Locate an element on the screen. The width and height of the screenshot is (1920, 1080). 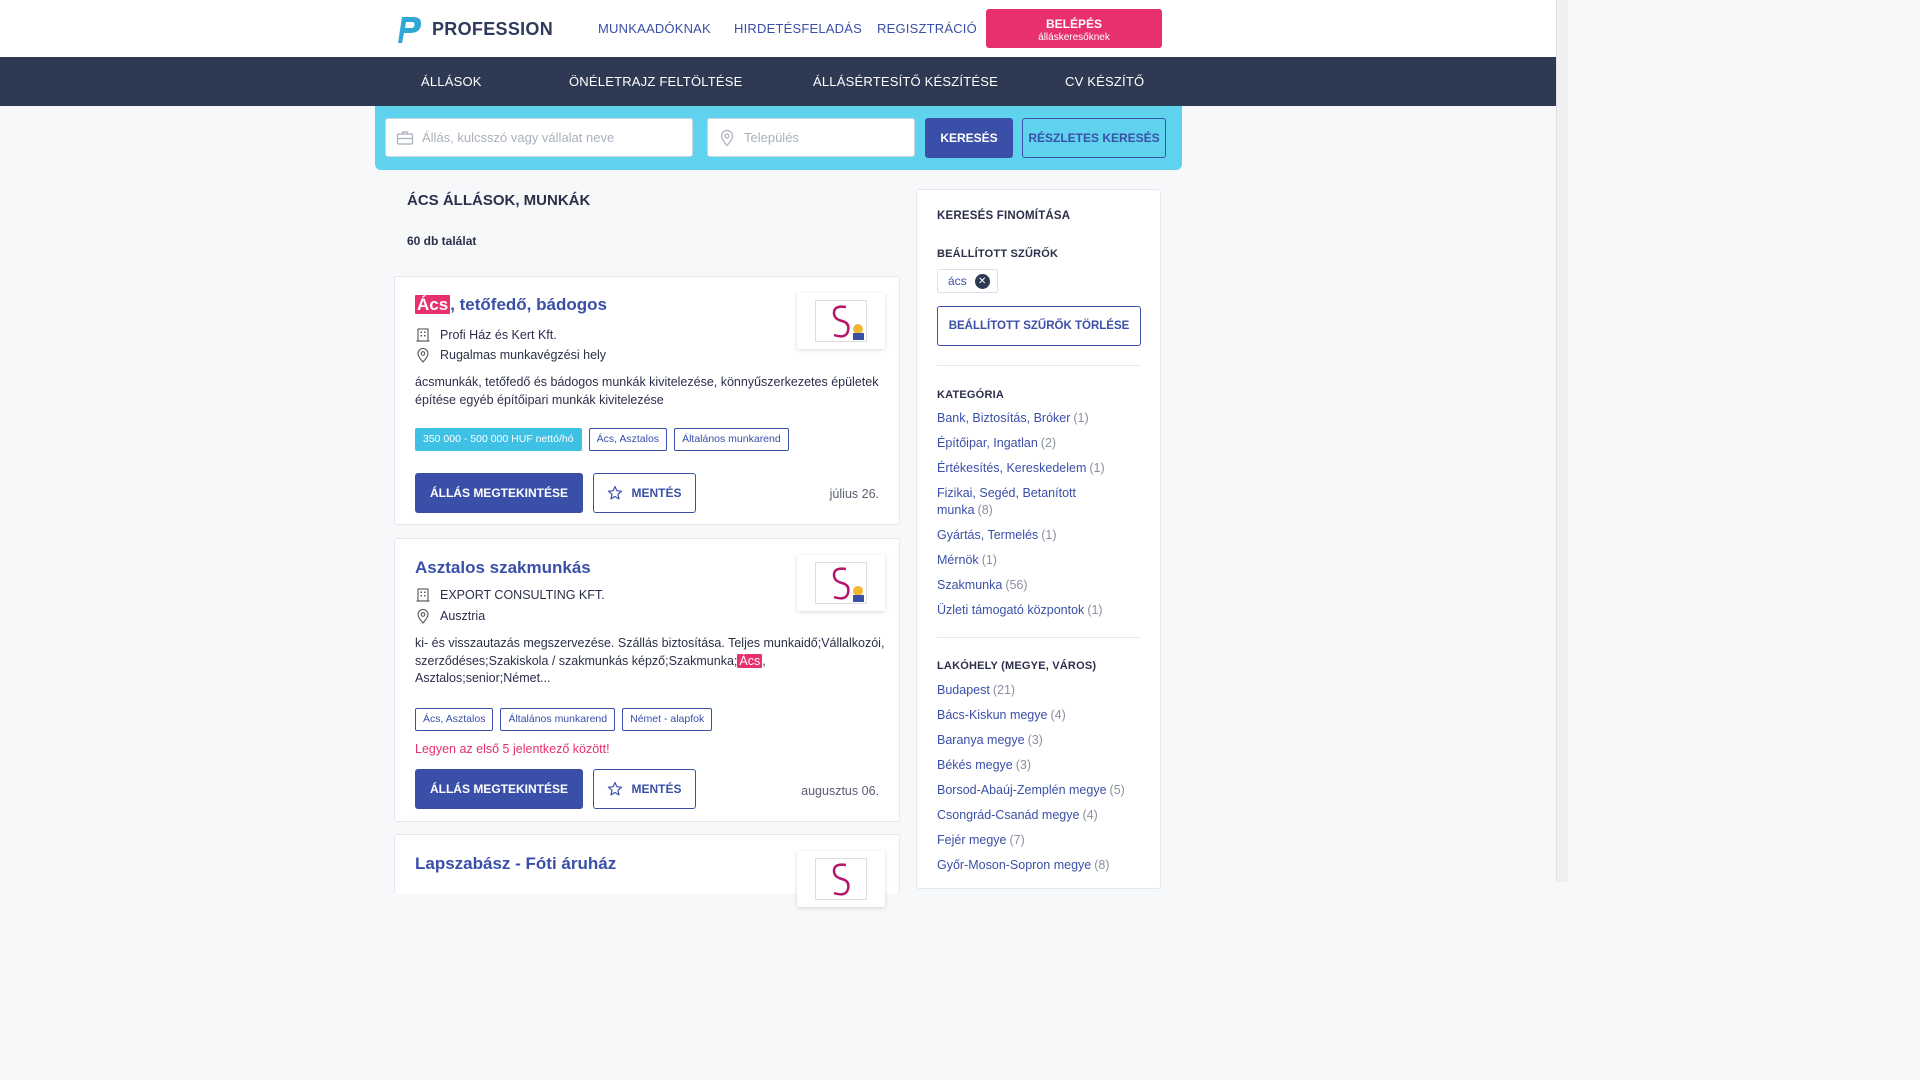
advanced-search-button: RÉSZLETES KERESÉS is located at coordinates (1094, 138).